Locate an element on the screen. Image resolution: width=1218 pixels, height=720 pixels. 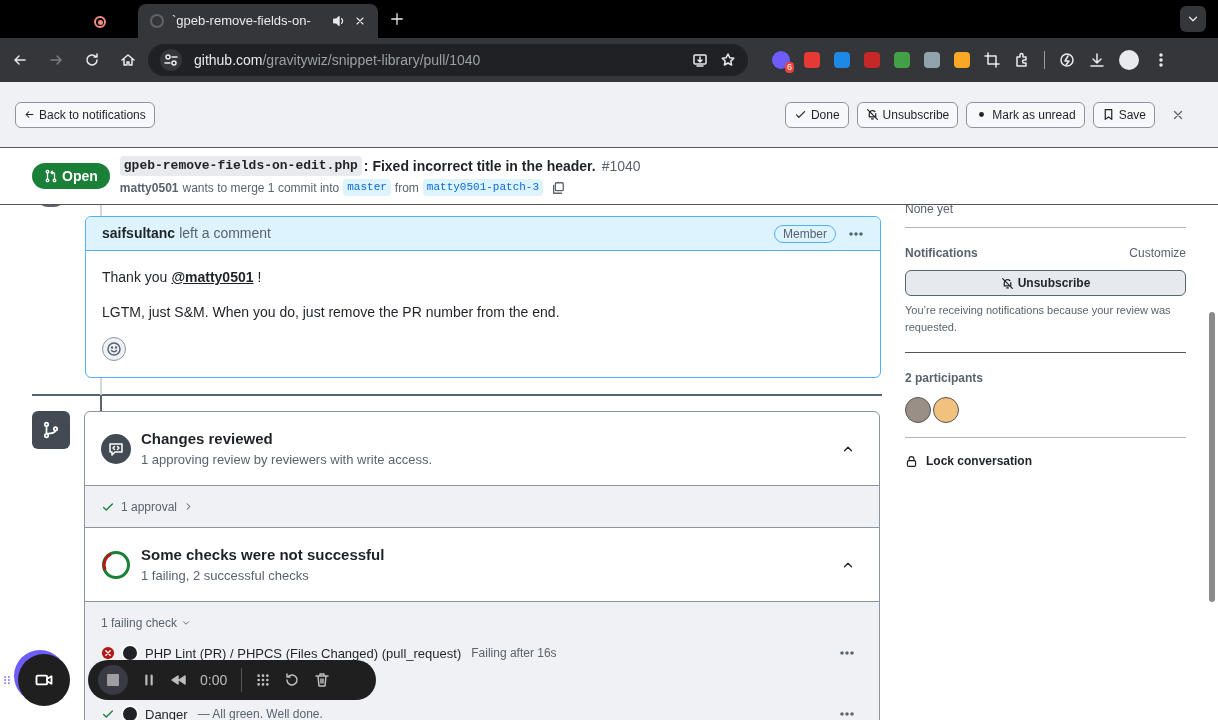
trash-icon is located at coordinates (322, 680).